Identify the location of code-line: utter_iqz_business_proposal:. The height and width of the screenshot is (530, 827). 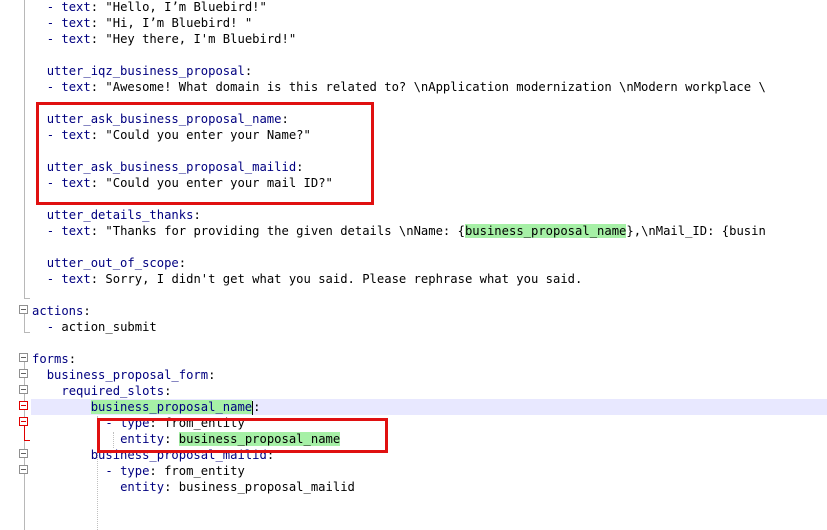
(142, 71).